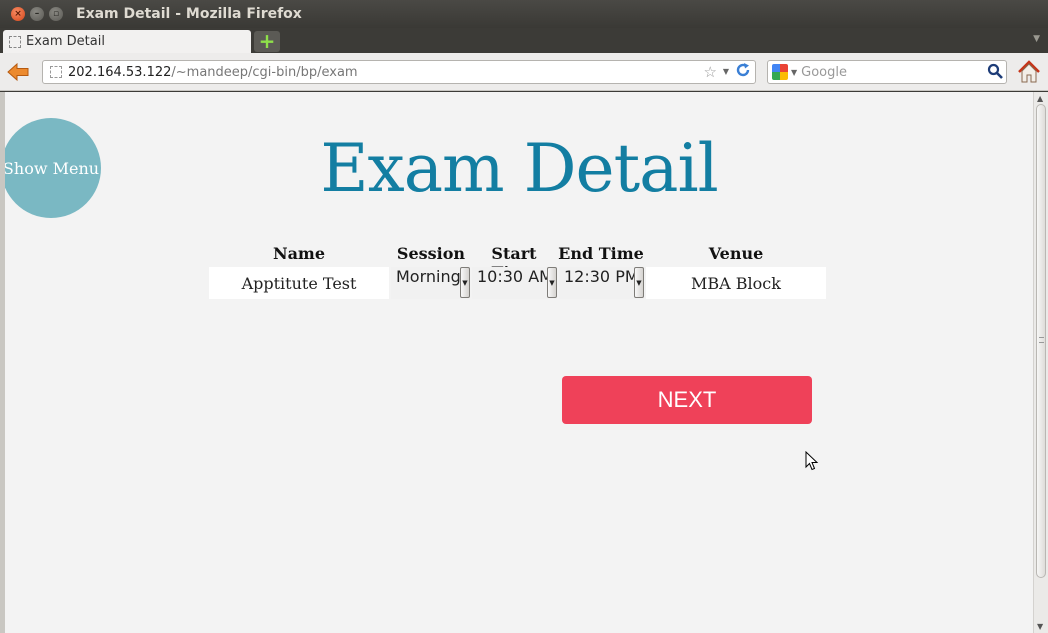  I want to click on start-time-select: 10:30 AM ▼, so click(514, 283).